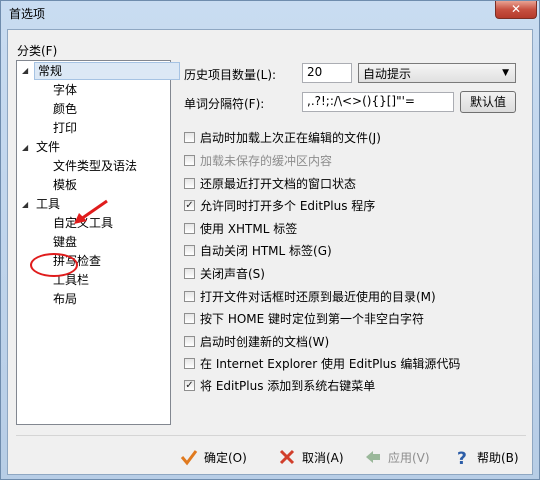 The width and height of the screenshot is (540, 480). What do you see at coordinates (318, 297) in the screenshot?
I see `option-label: 打开文件对话框时还原到最近使用的目录(M)` at bounding box center [318, 297].